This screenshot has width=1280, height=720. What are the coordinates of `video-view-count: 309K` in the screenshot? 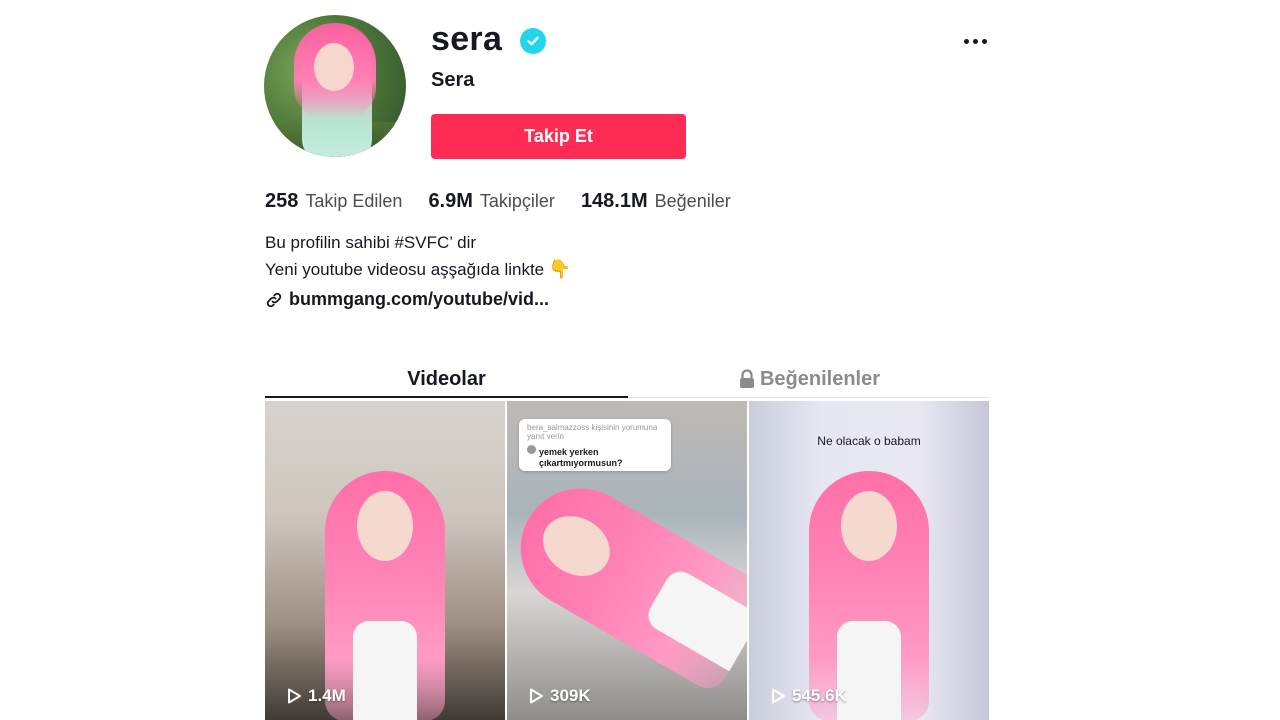 It's located at (570, 695).